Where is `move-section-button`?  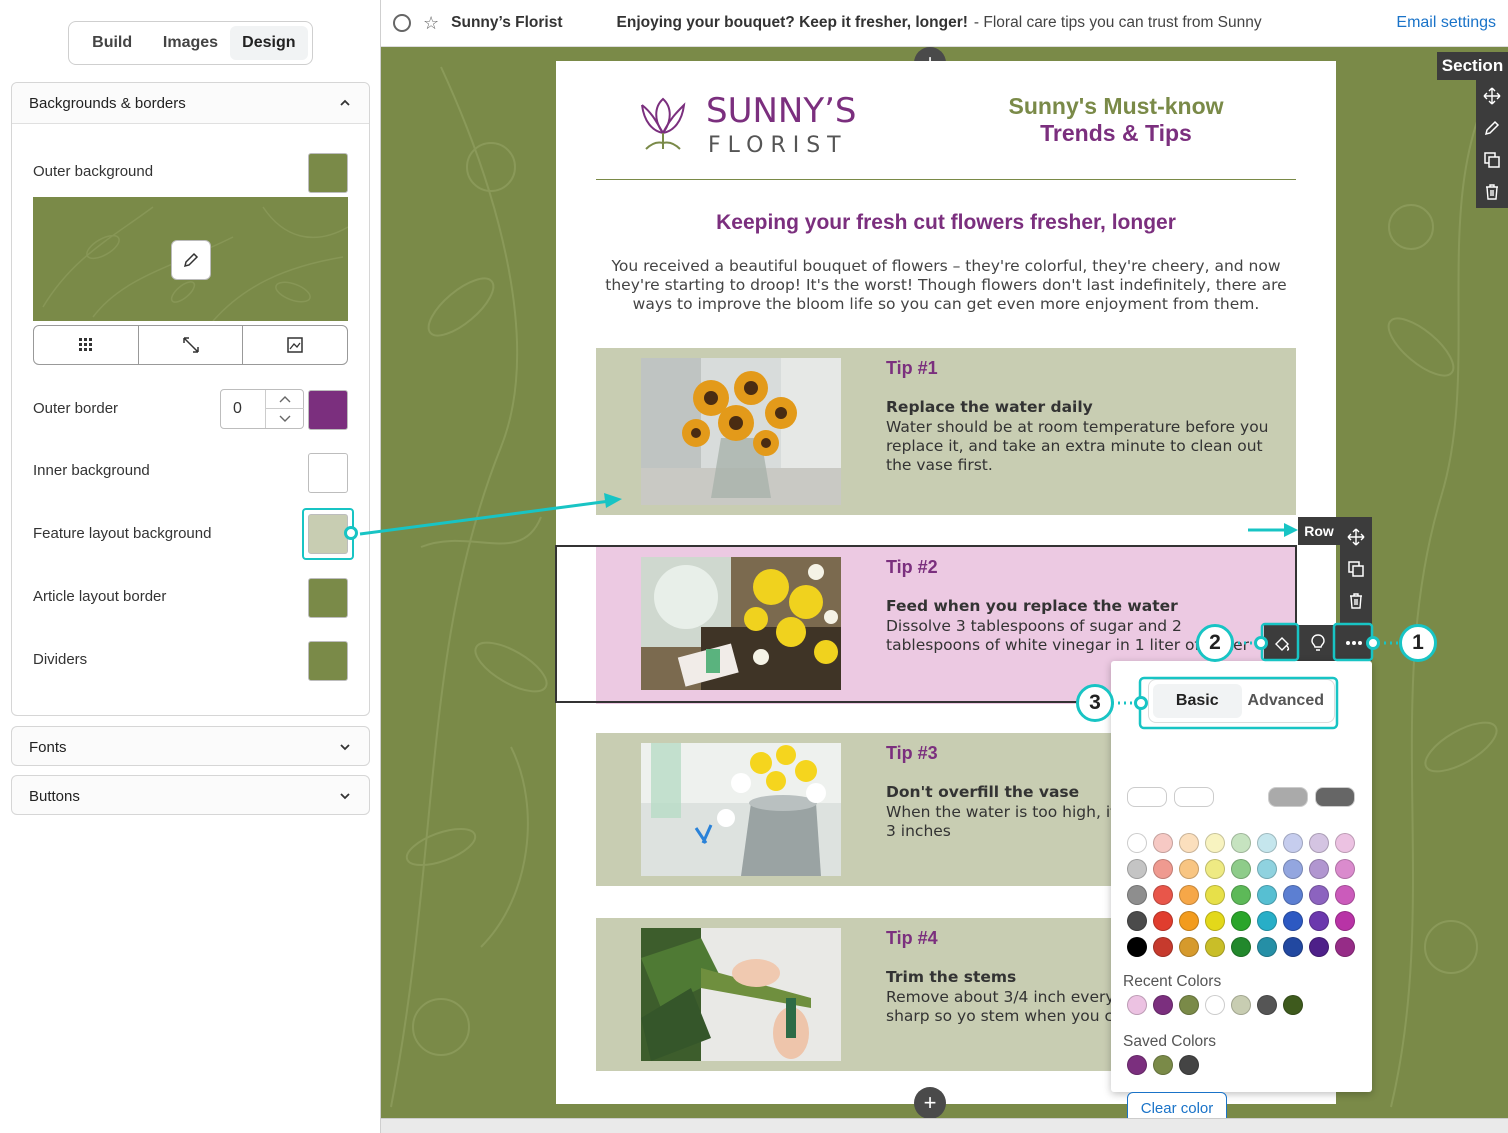 move-section-button is located at coordinates (1492, 96).